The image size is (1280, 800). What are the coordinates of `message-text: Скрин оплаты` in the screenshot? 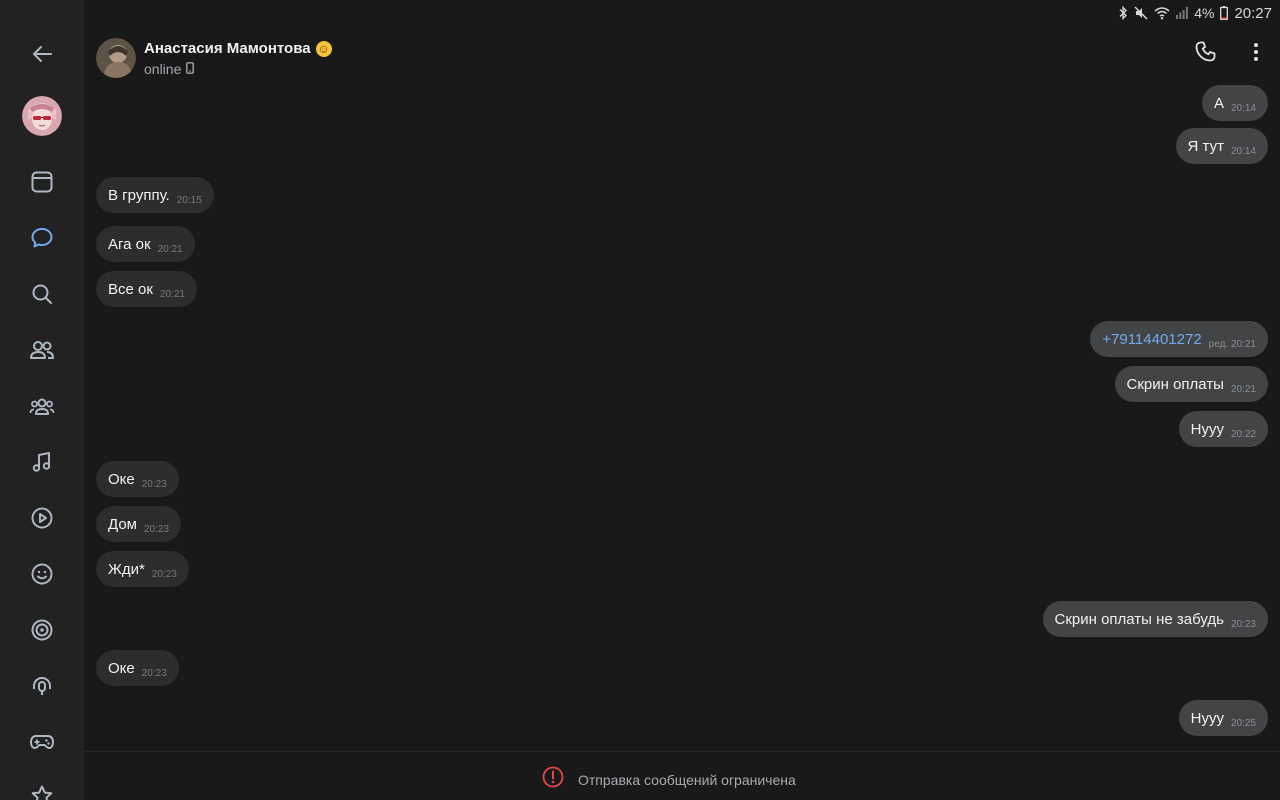 It's located at (1175, 384).